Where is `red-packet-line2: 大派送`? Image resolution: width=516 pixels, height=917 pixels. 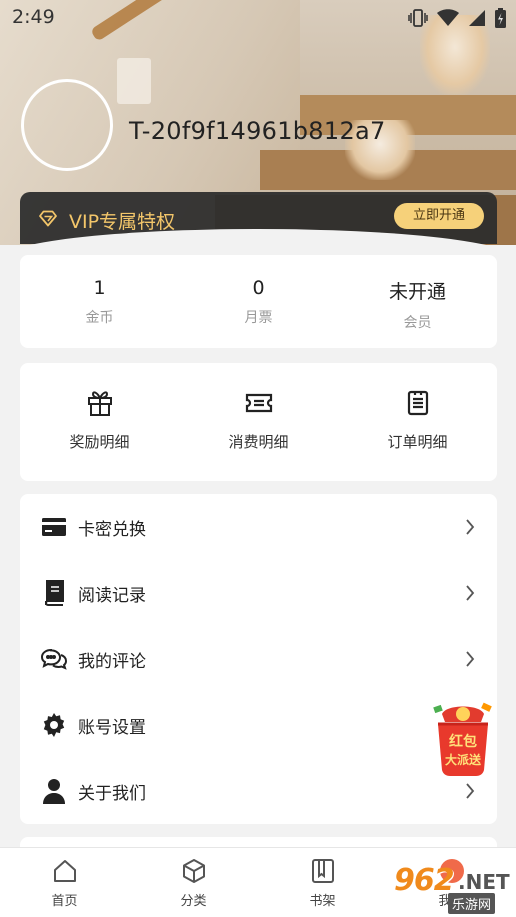 red-packet-line2: 大派送 is located at coordinates (463, 759).